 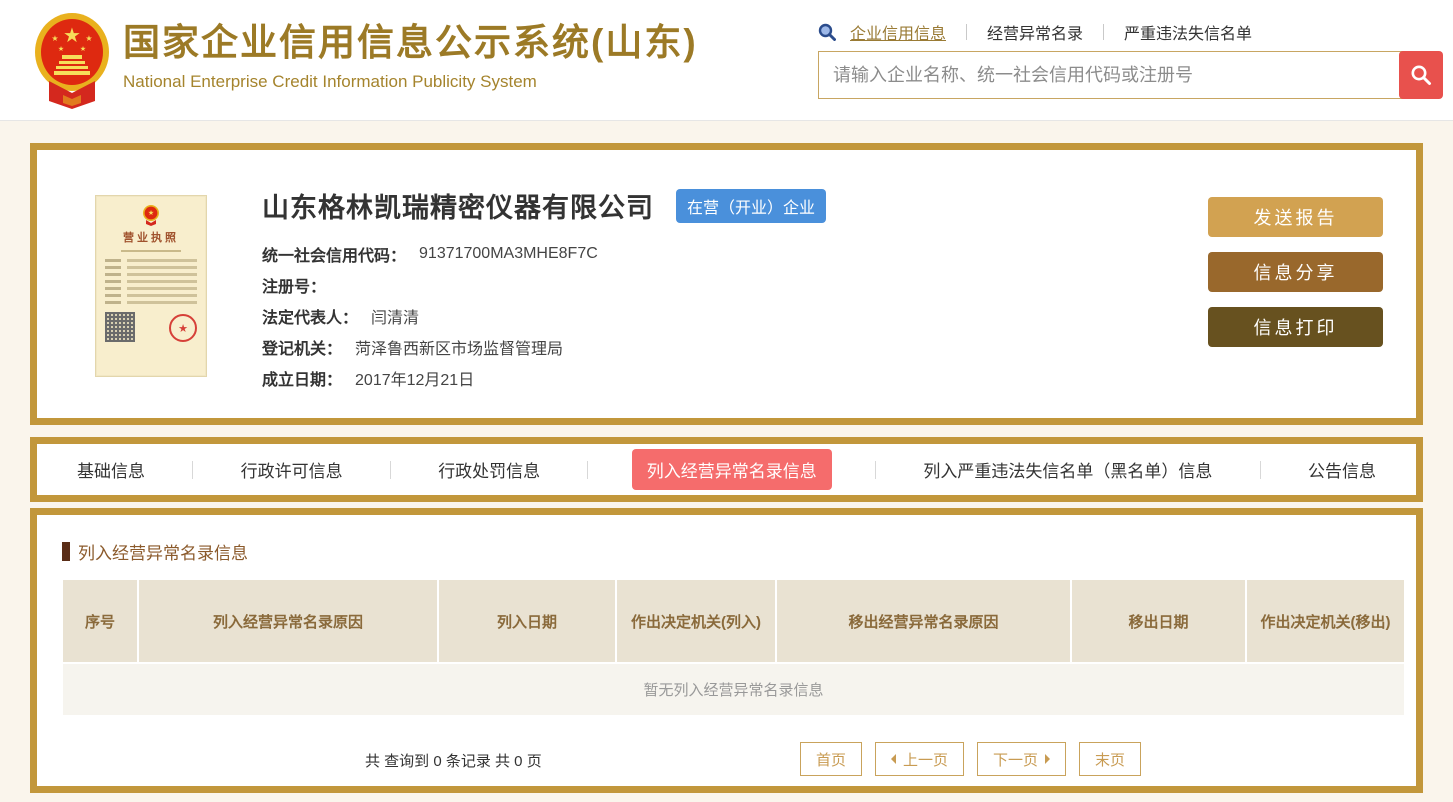 I want to click on red-seal-icon: ★, so click(x=183, y=328).